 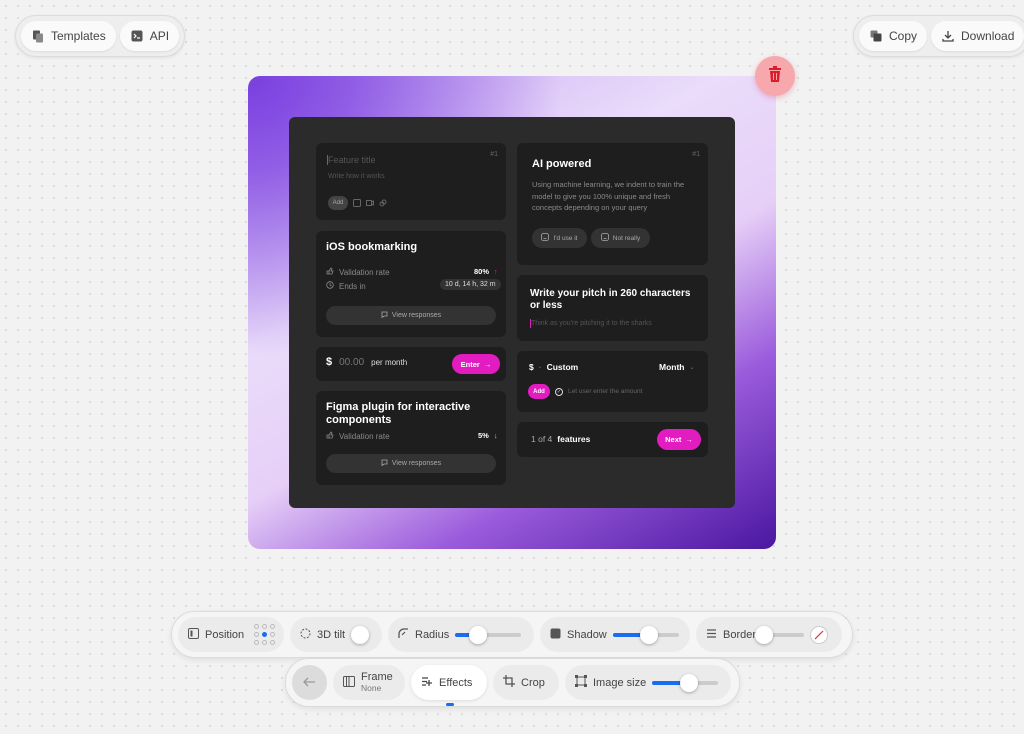 I want to click on border-slider, so click(x=780, y=634).